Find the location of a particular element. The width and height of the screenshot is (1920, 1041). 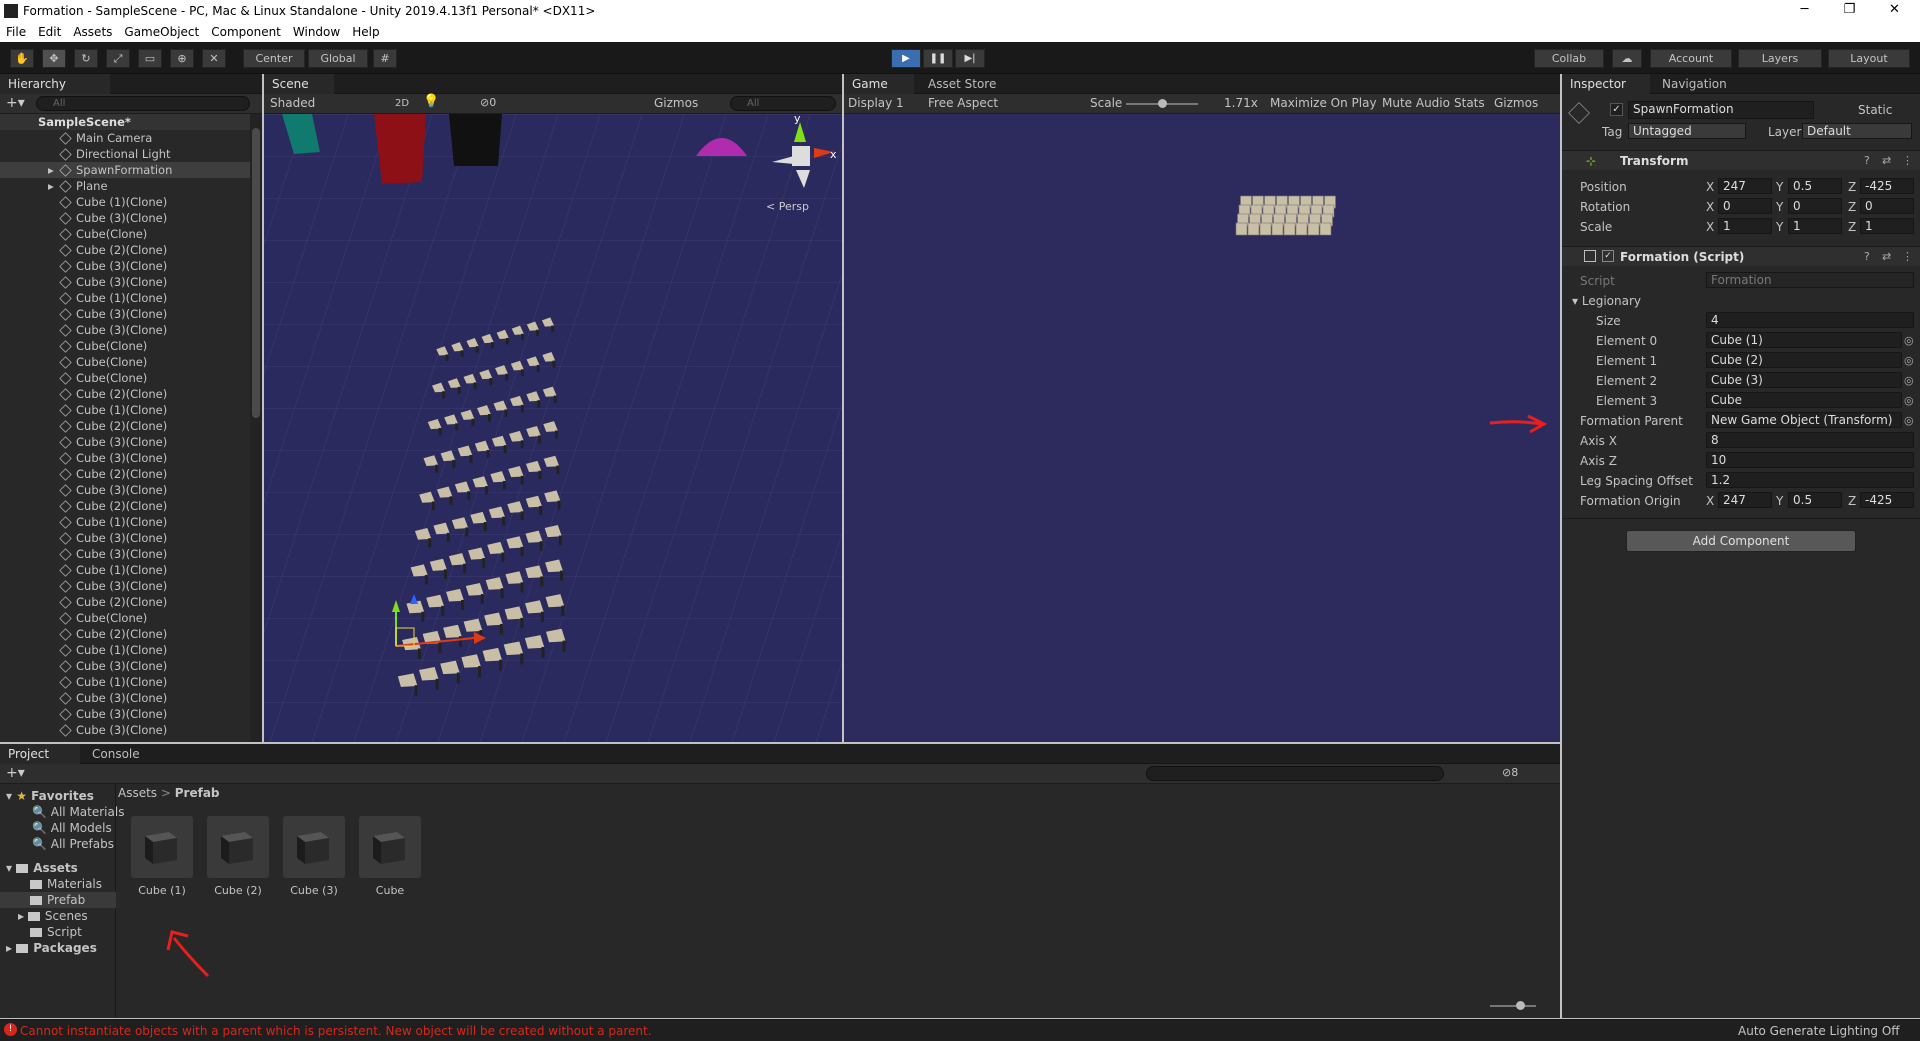

hierarchy-search-input: All is located at coordinates (143, 103).